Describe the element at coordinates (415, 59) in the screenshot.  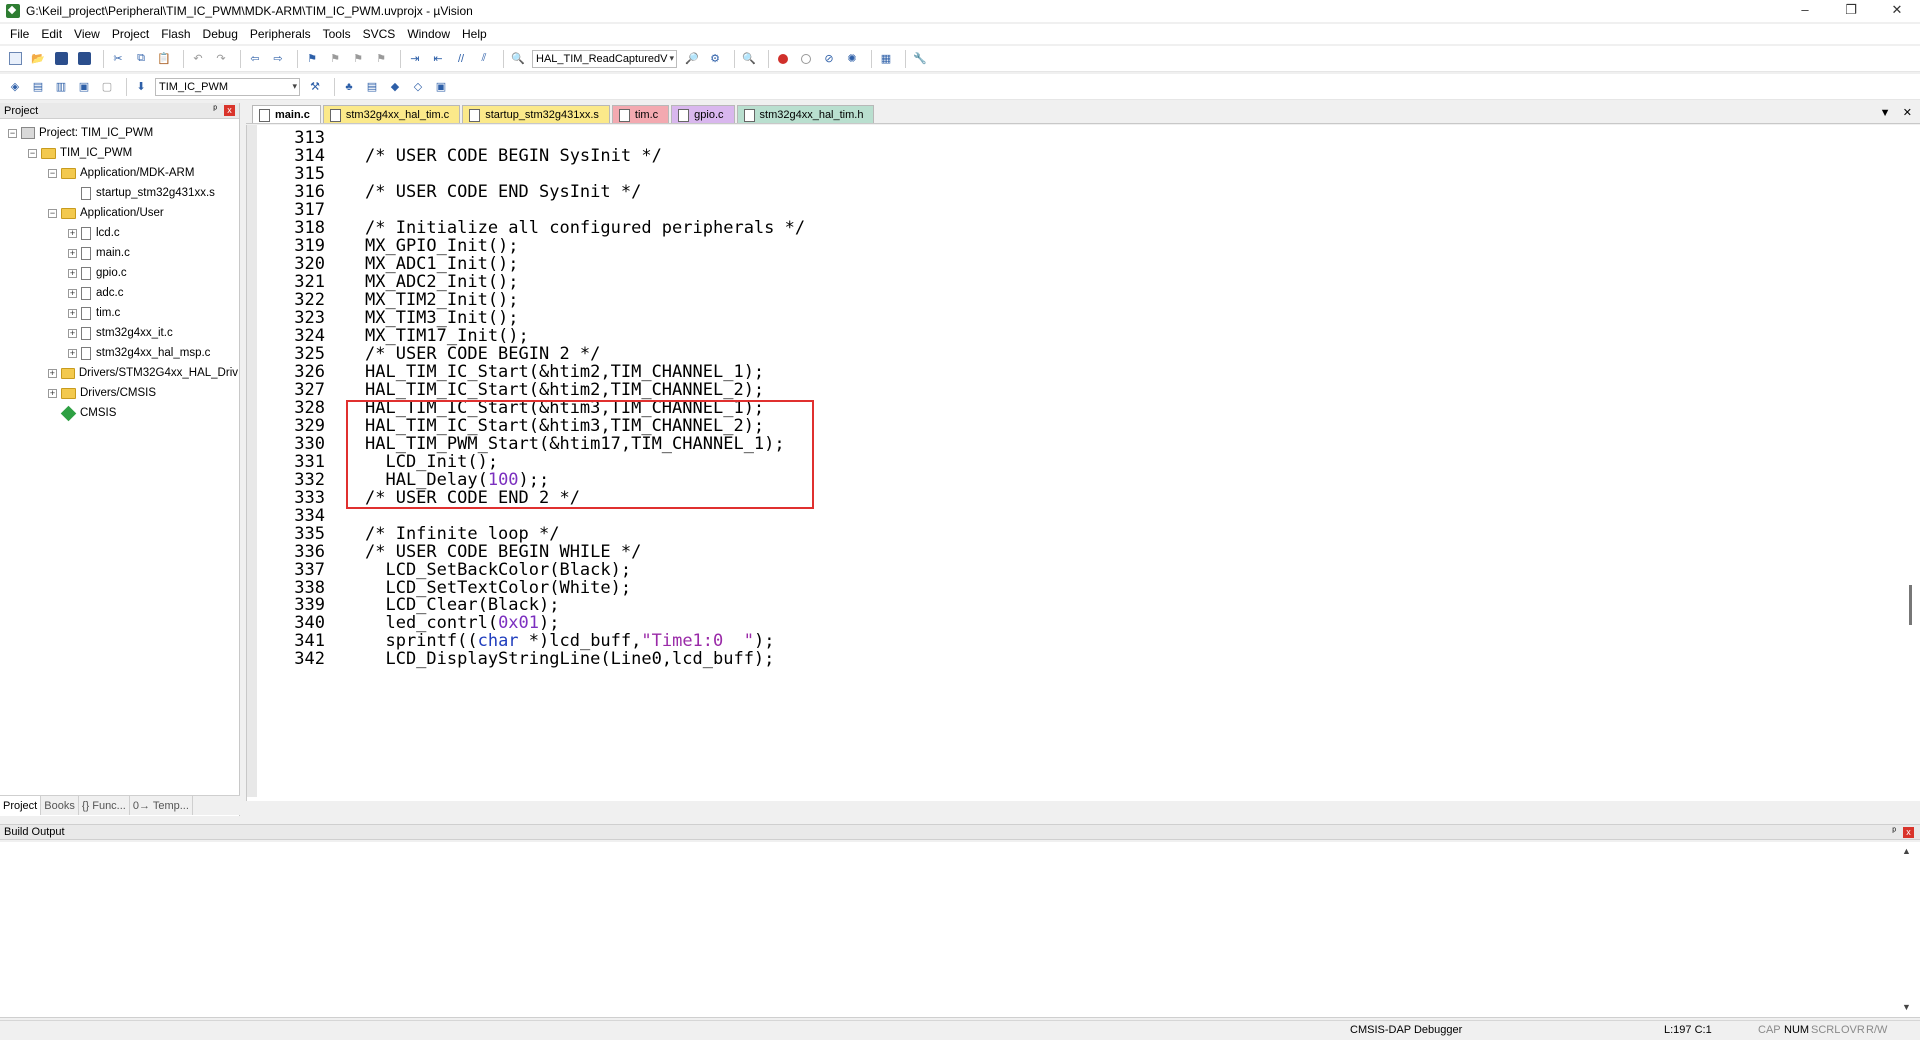
I see `indent-icon: ⇥` at that location.